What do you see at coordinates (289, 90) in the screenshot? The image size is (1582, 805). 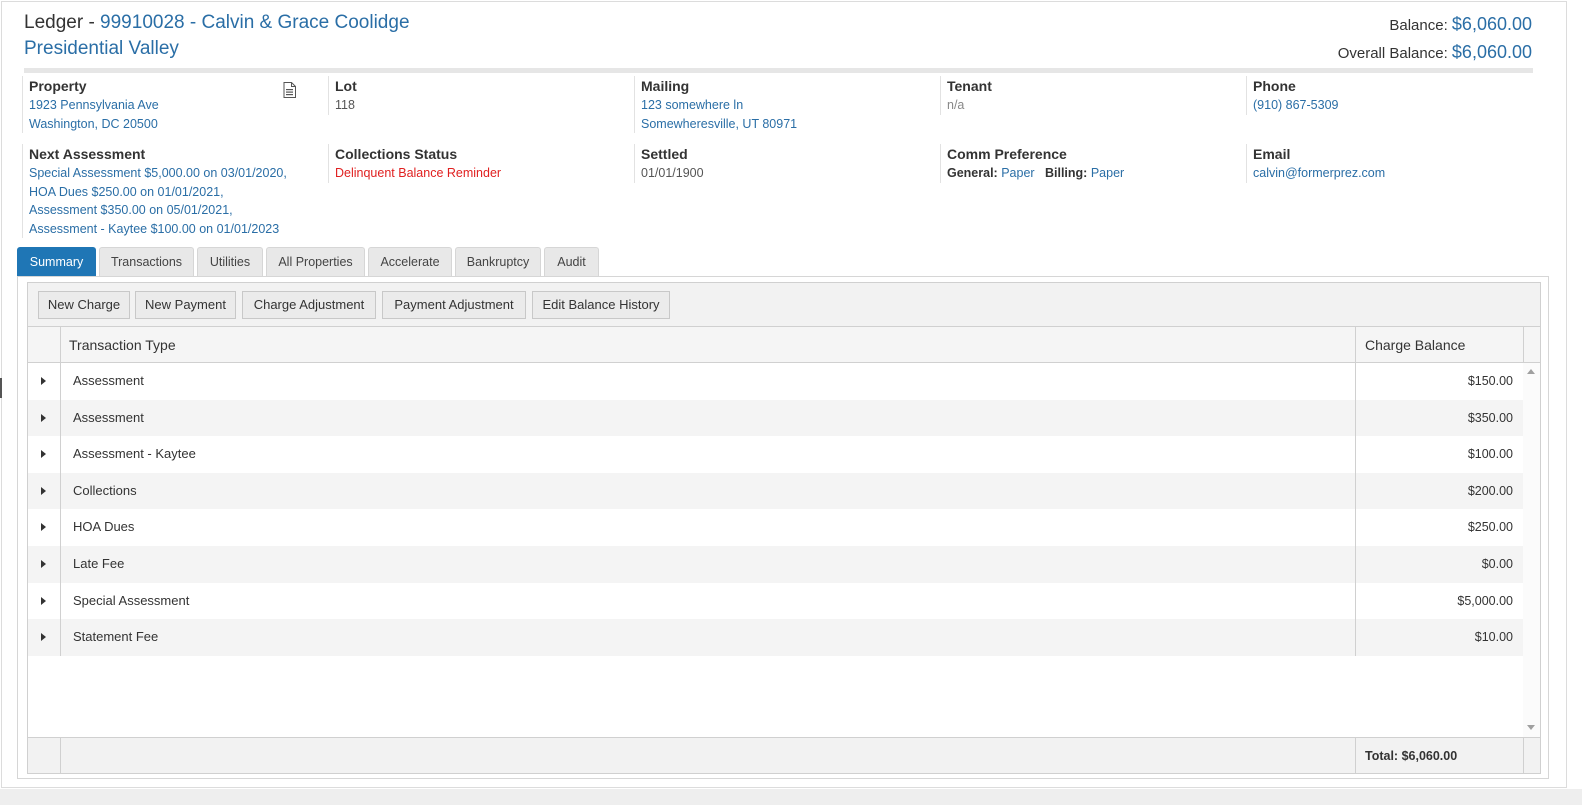 I see `document-icon` at bounding box center [289, 90].